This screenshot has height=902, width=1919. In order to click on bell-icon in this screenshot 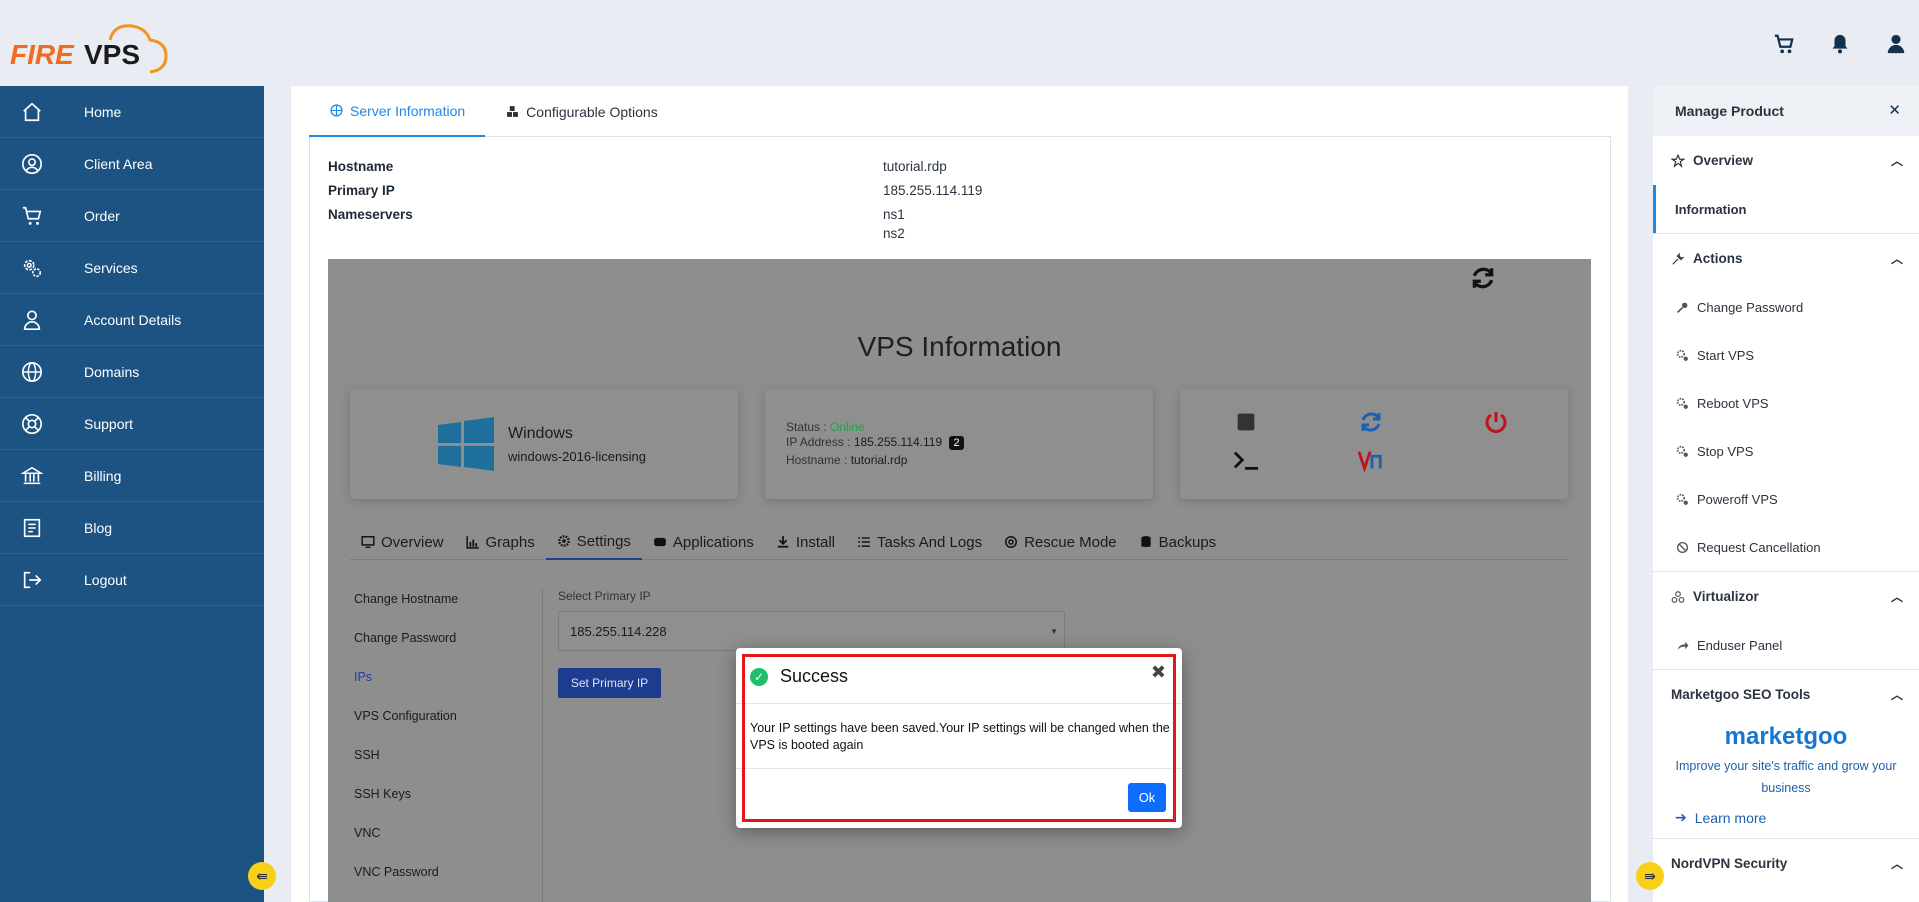, I will do `click(1840, 44)`.